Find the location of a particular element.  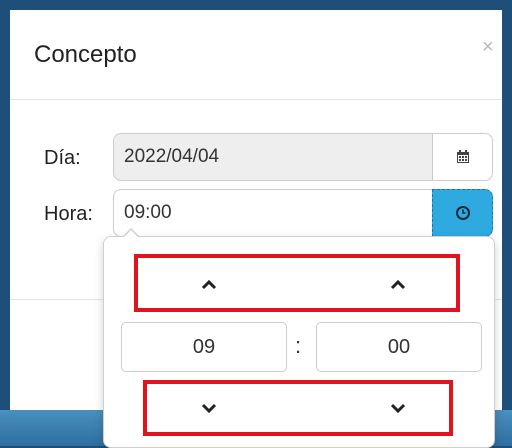

time-input: 09:00 is located at coordinates (277, 213).